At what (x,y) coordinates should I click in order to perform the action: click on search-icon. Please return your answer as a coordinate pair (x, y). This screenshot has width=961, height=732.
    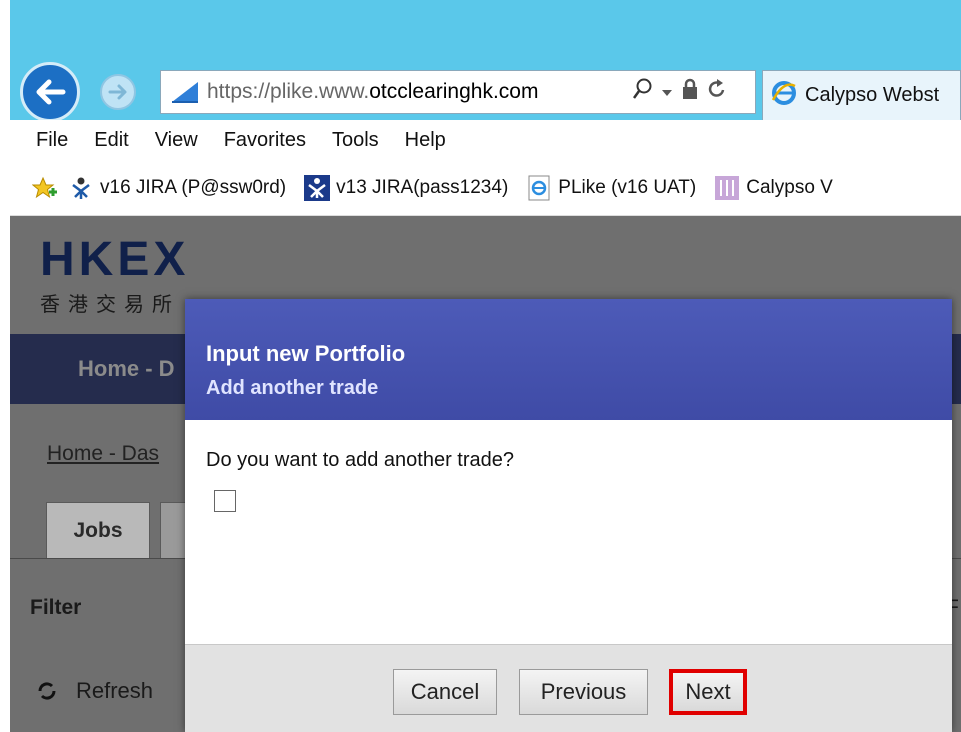
    Looking at the image, I should click on (642, 92).